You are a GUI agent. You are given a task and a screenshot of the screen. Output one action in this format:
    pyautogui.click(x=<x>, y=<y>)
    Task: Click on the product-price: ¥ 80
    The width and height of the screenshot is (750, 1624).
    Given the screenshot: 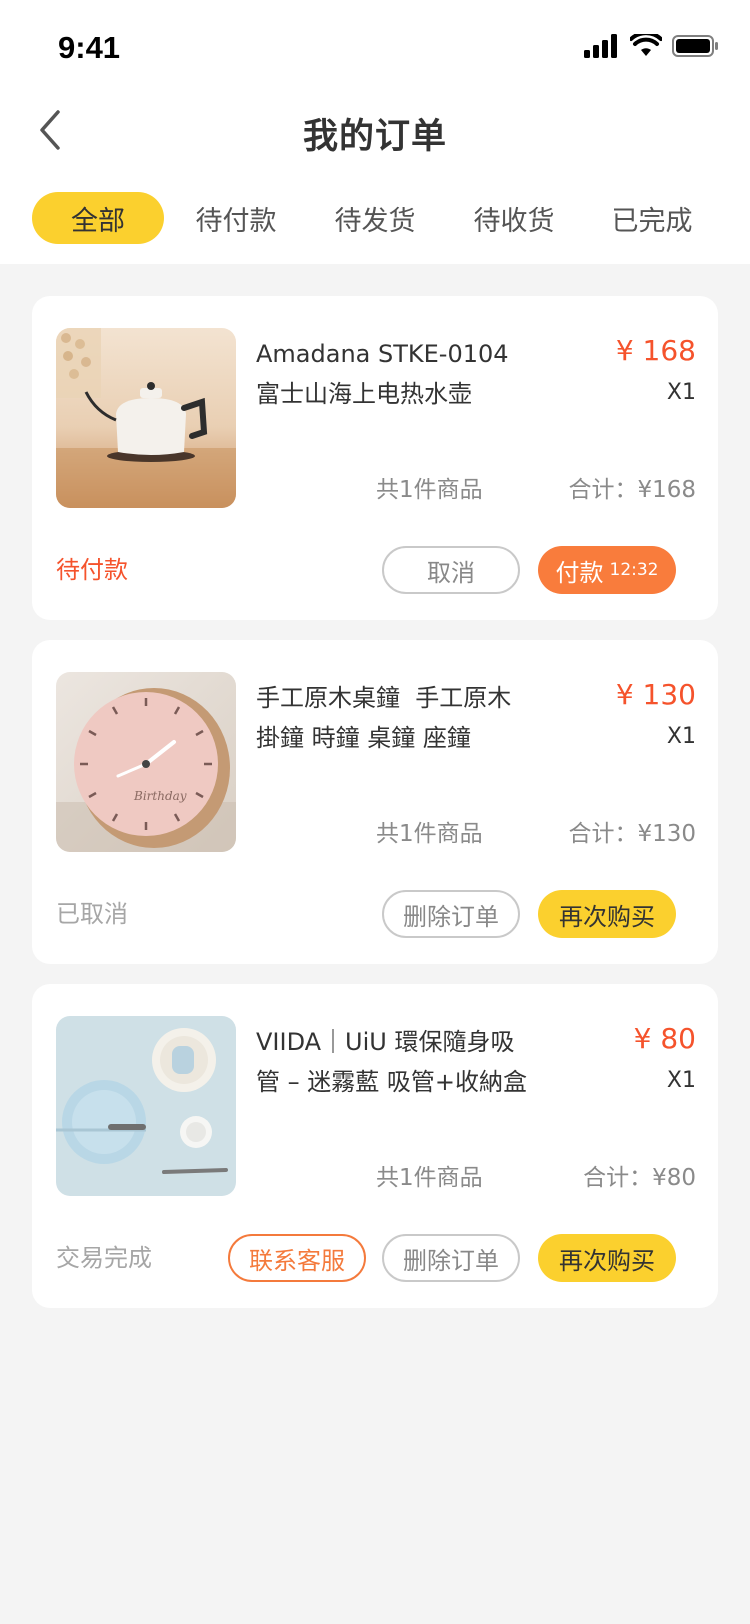 What is the action you would take?
    pyautogui.click(x=664, y=1038)
    